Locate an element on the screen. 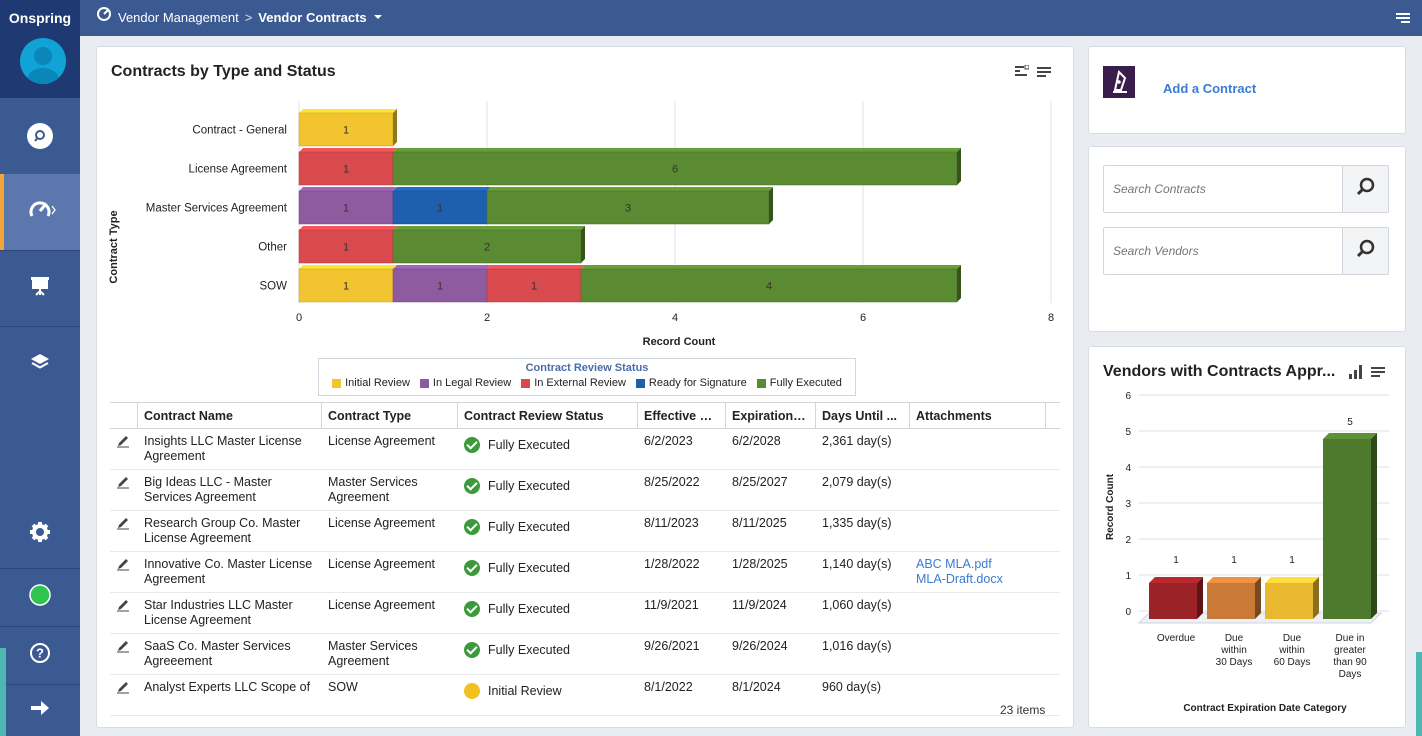  user-profile is located at coordinates (40, 67).